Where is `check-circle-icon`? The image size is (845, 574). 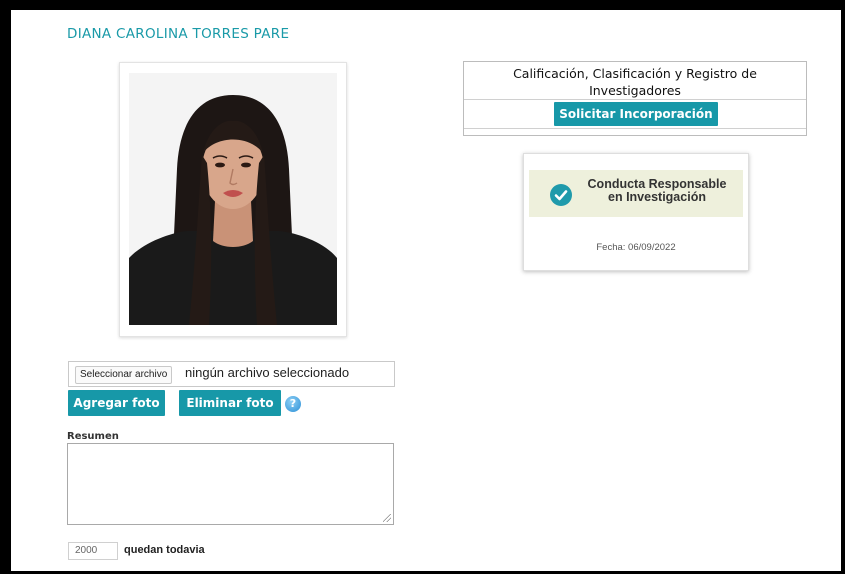
check-circle-icon is located at coordinates (561, 195).